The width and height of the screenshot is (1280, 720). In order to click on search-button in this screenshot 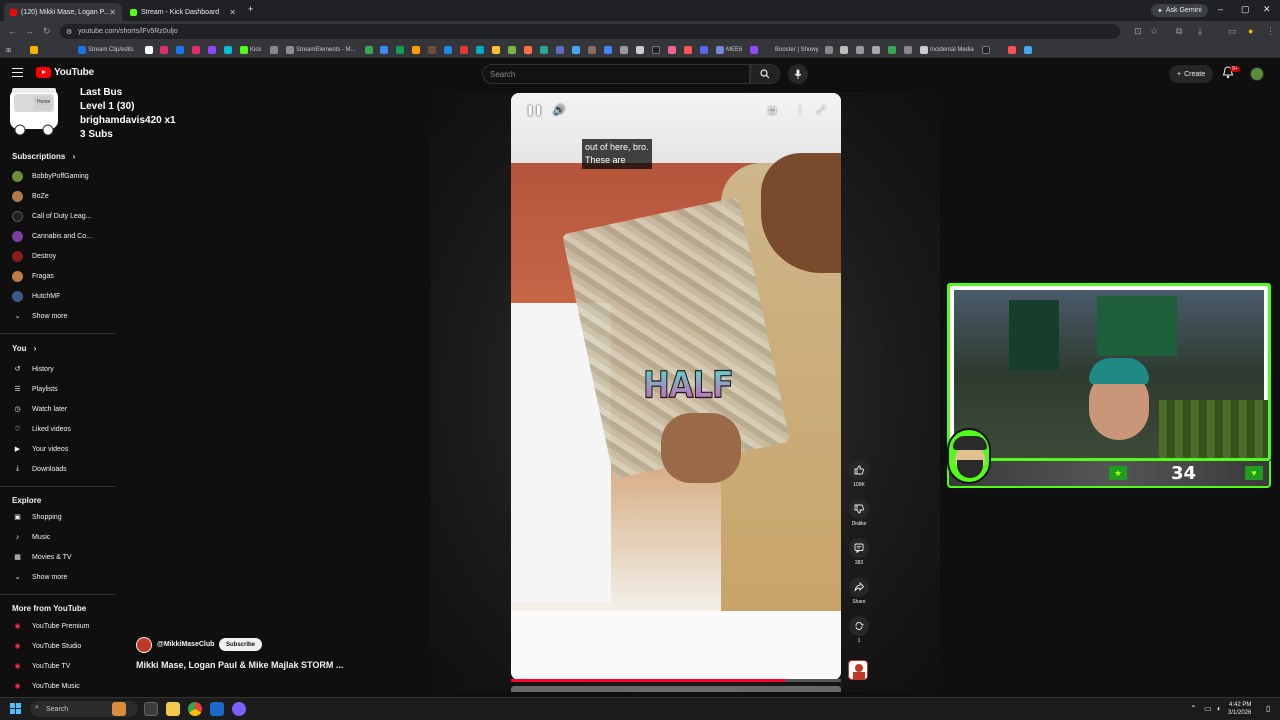, I will do `click(765, 74)`.